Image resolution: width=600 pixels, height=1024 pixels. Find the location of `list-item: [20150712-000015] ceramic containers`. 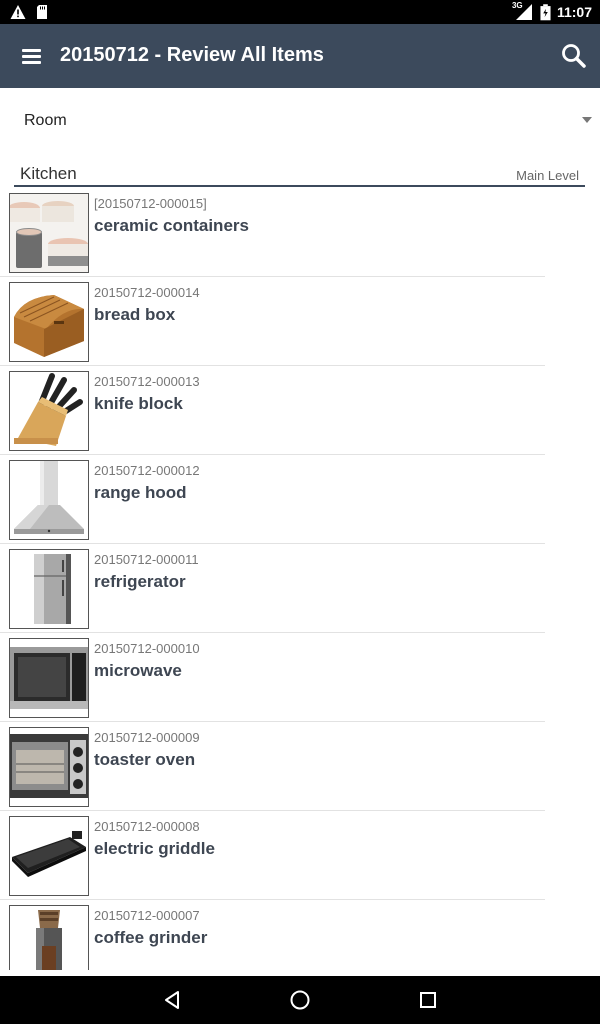

list-item: [20150712-000015] ceramic containers is located at coordinates (300, 232).